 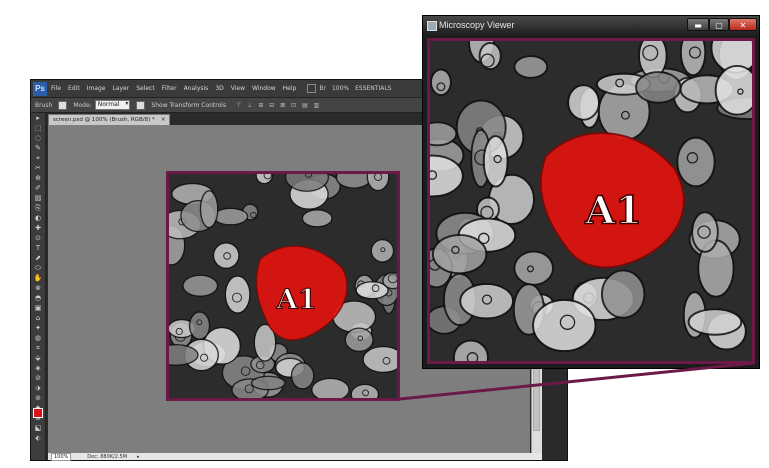 What do you see at coordinates (104, 120) in the screenshot?
I see `document-tab-label: screen.psd @ 100% (Brush, RGB/8) *` at bounding box center [104, 120].